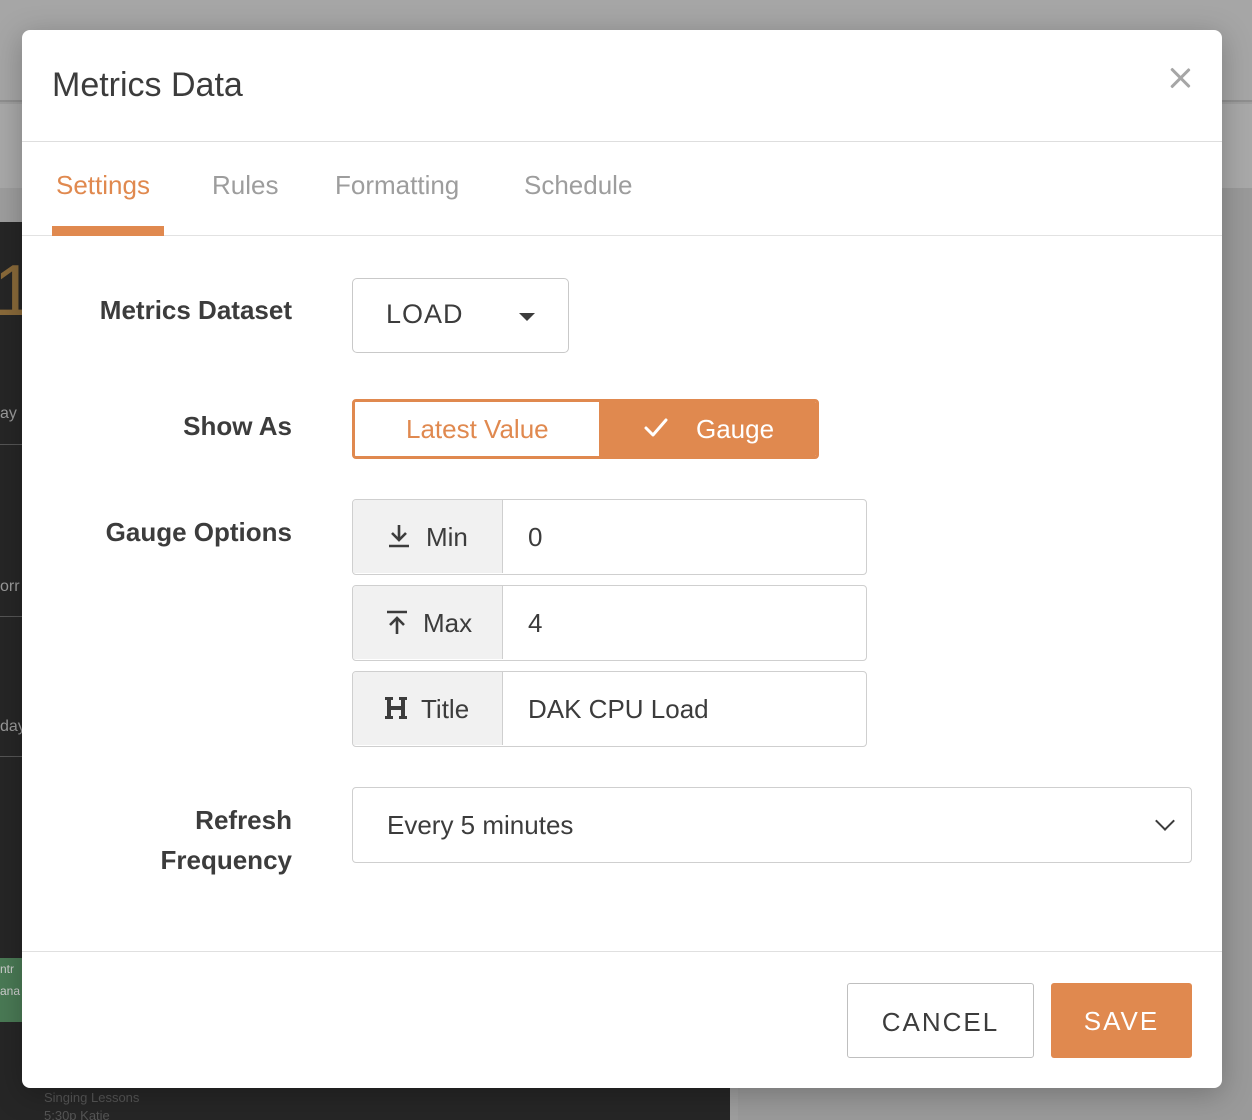 Image resolution: width=1252 pixels, height=1120 pixels. I want to click on refresh-frequency-label-line1: Refresh, so click(243, 820).